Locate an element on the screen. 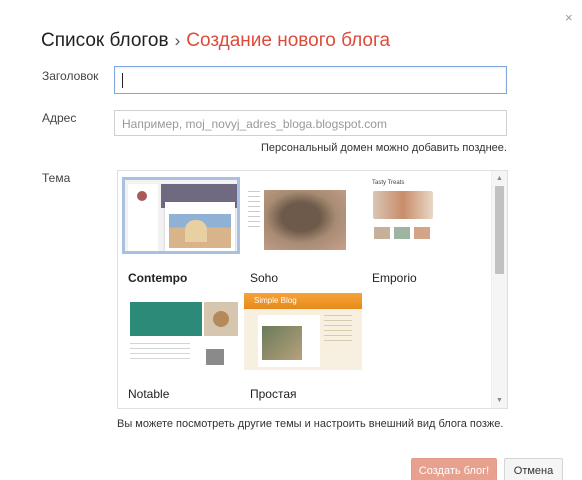 Image resolution: width=582 pixels, height=480 pixels. breadcrumb-parent-link: Список блогов is located at coordinates (105, 40).